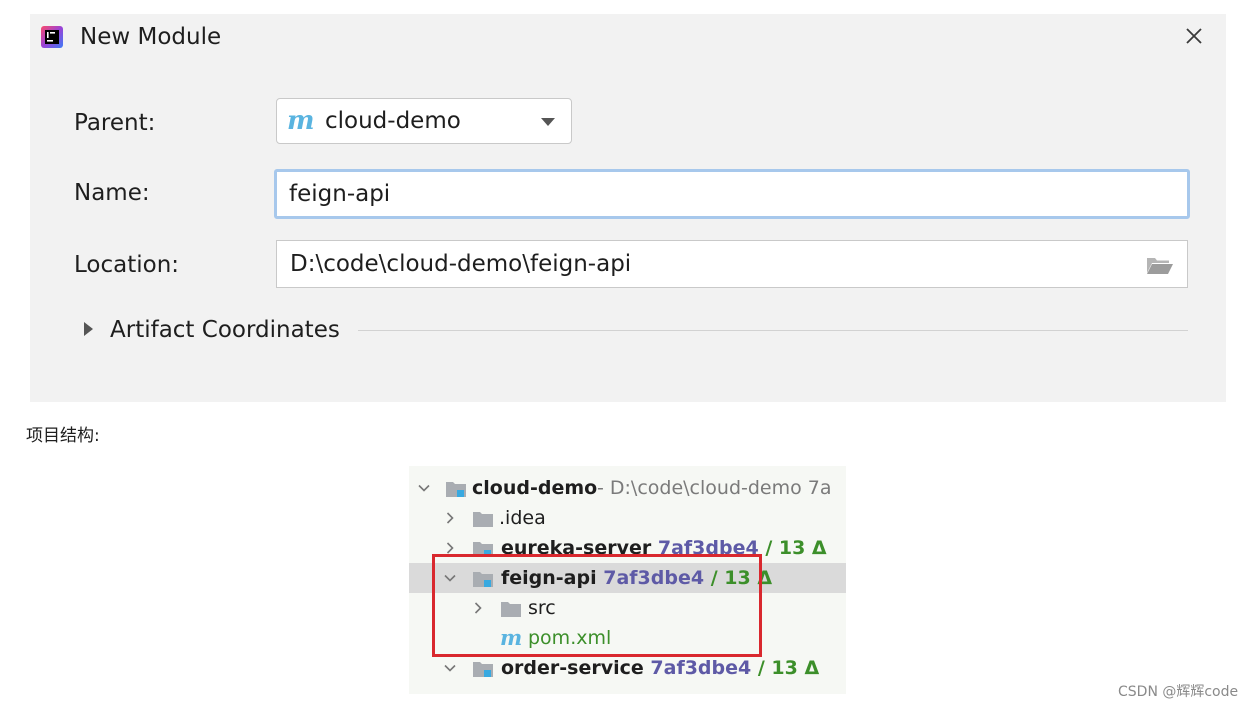 The width and height of the screenshot is (1259, 708). I want to click on location-input: D:\code\cloud-demo\feign-api, so click(732, 264).